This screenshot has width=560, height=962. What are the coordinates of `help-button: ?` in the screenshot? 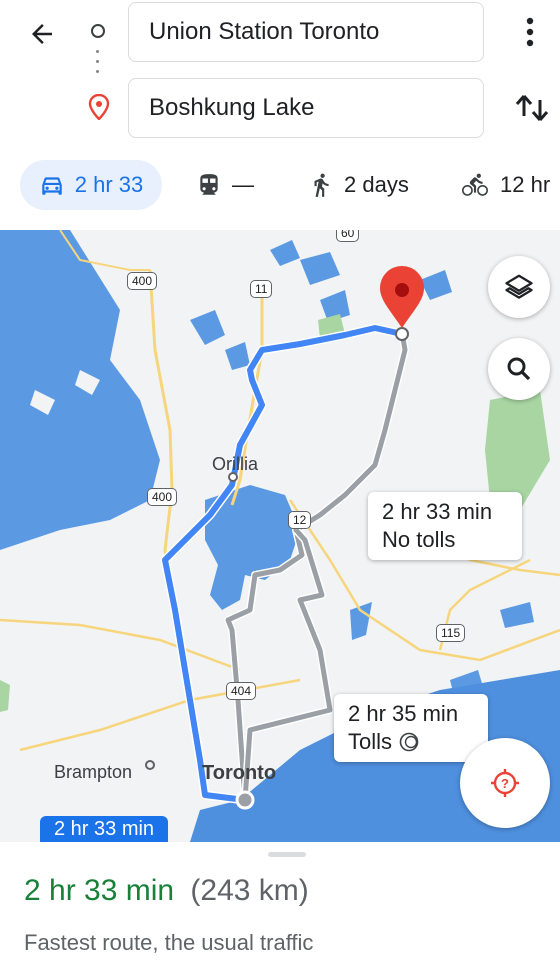 It's located at (505, 783).